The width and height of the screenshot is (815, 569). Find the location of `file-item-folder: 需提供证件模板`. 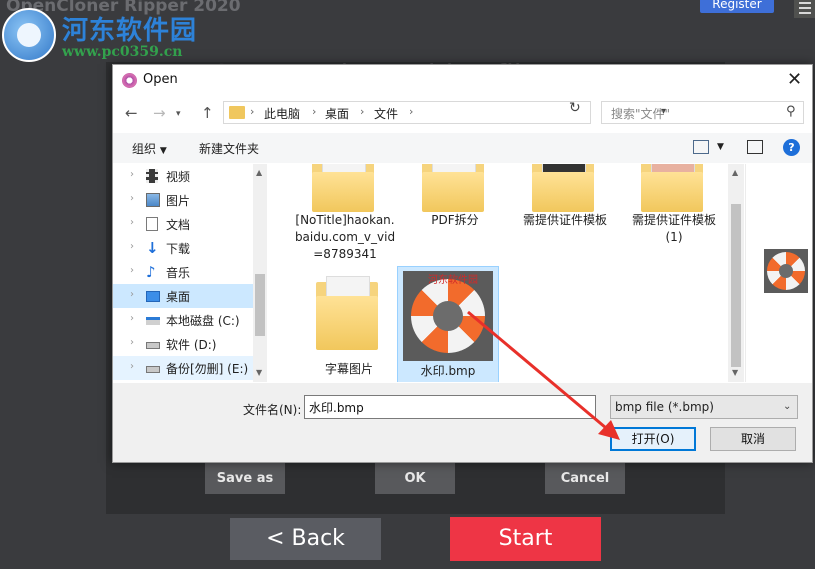

file-item-folder: 需提供证件模板 is located at coordinates (565, 199).